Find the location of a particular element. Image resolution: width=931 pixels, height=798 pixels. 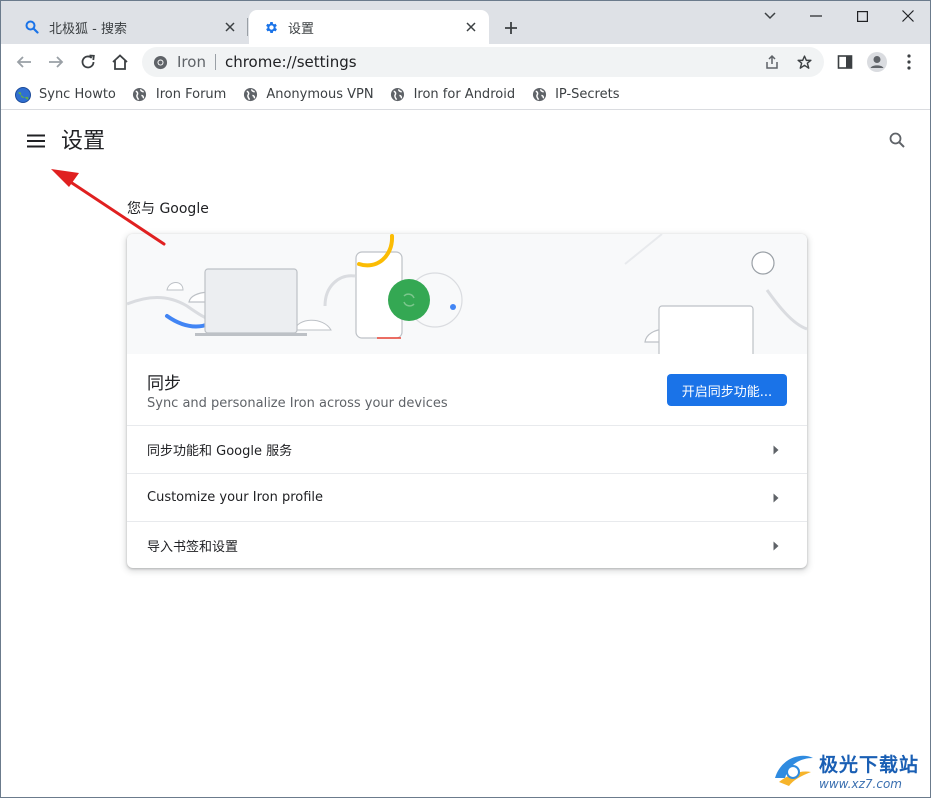

sync-google-services-row: 同步功能和 Google 服务 is located at coordinates (467, 449).